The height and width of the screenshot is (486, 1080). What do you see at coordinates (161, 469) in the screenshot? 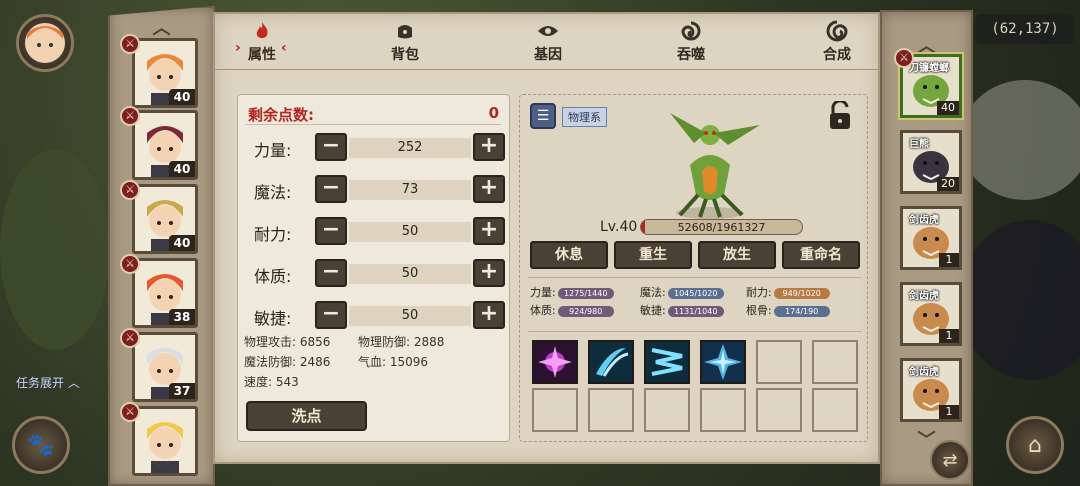
I see `scroll-down-arrow: ﹀` at bounding box center [161, 469].